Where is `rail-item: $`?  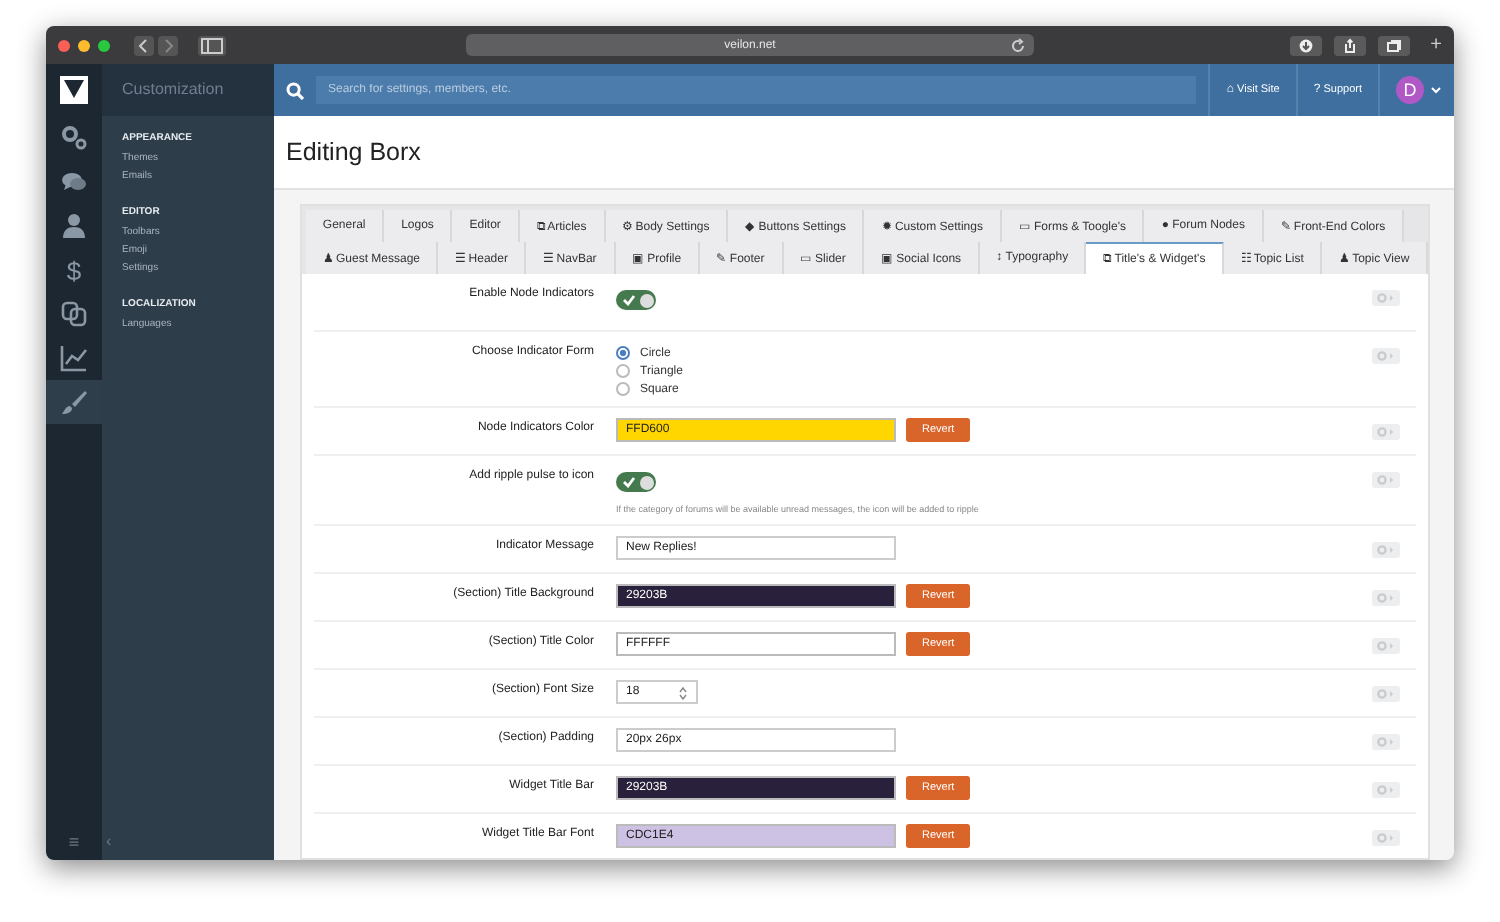
rail-item: $ is located at coordinates (74, 270).